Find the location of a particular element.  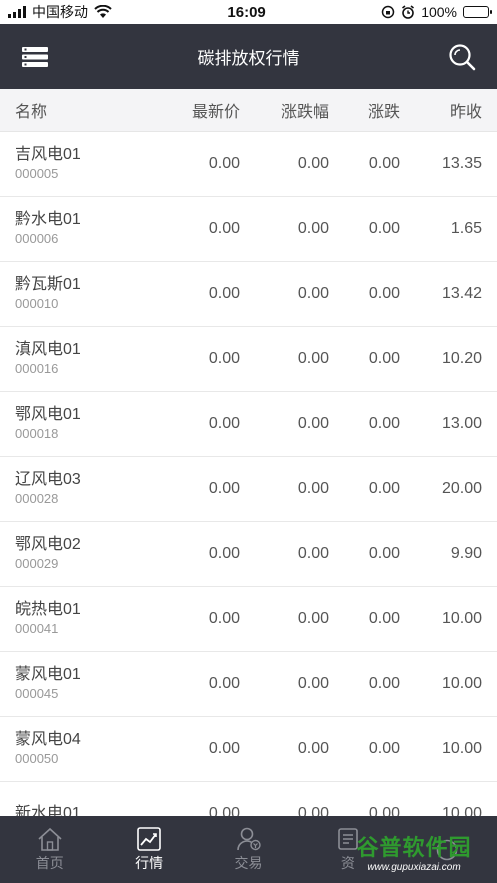

chart-icon is located at coordinates (149, 838).